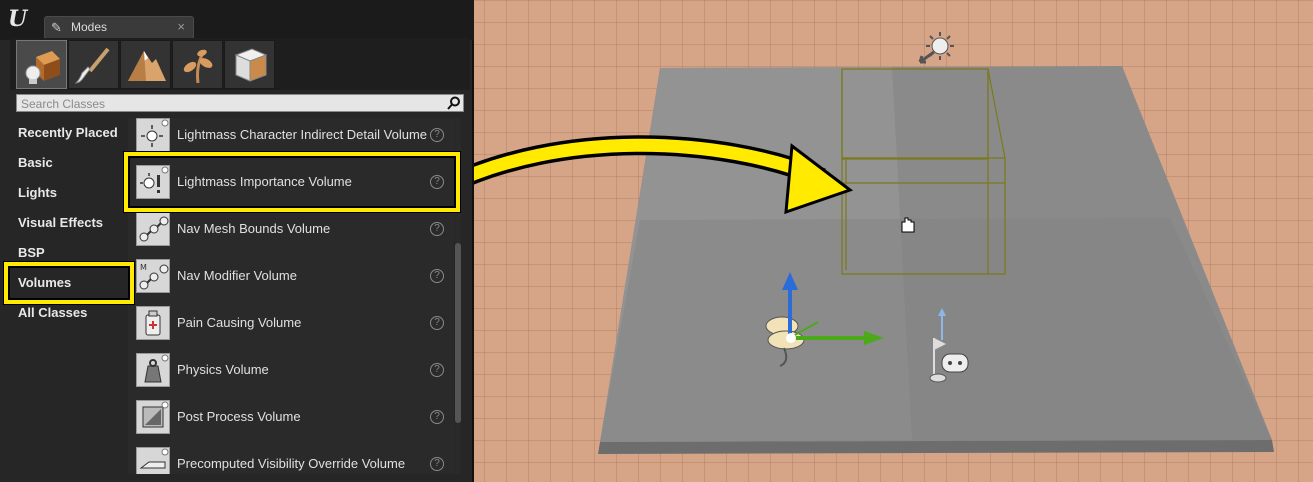 The height and width of the screenshot is (482, 1313). I want to click on lightmass-icon, so click(153, 135).